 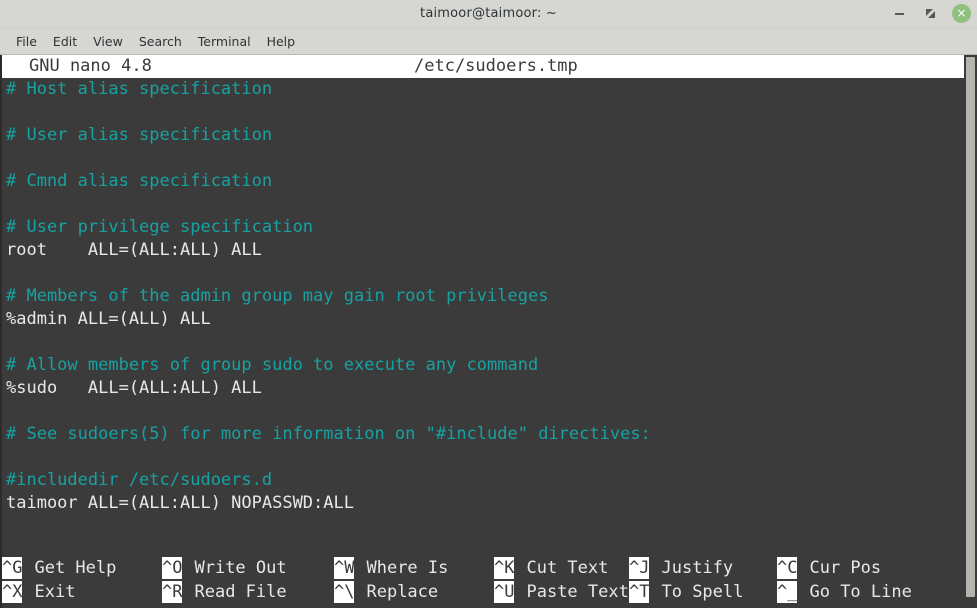 What do you see at coordinates (567, 568) in the screenshot?
I see `shortcut-label: Cut Text` at bounding box center [567, 568].